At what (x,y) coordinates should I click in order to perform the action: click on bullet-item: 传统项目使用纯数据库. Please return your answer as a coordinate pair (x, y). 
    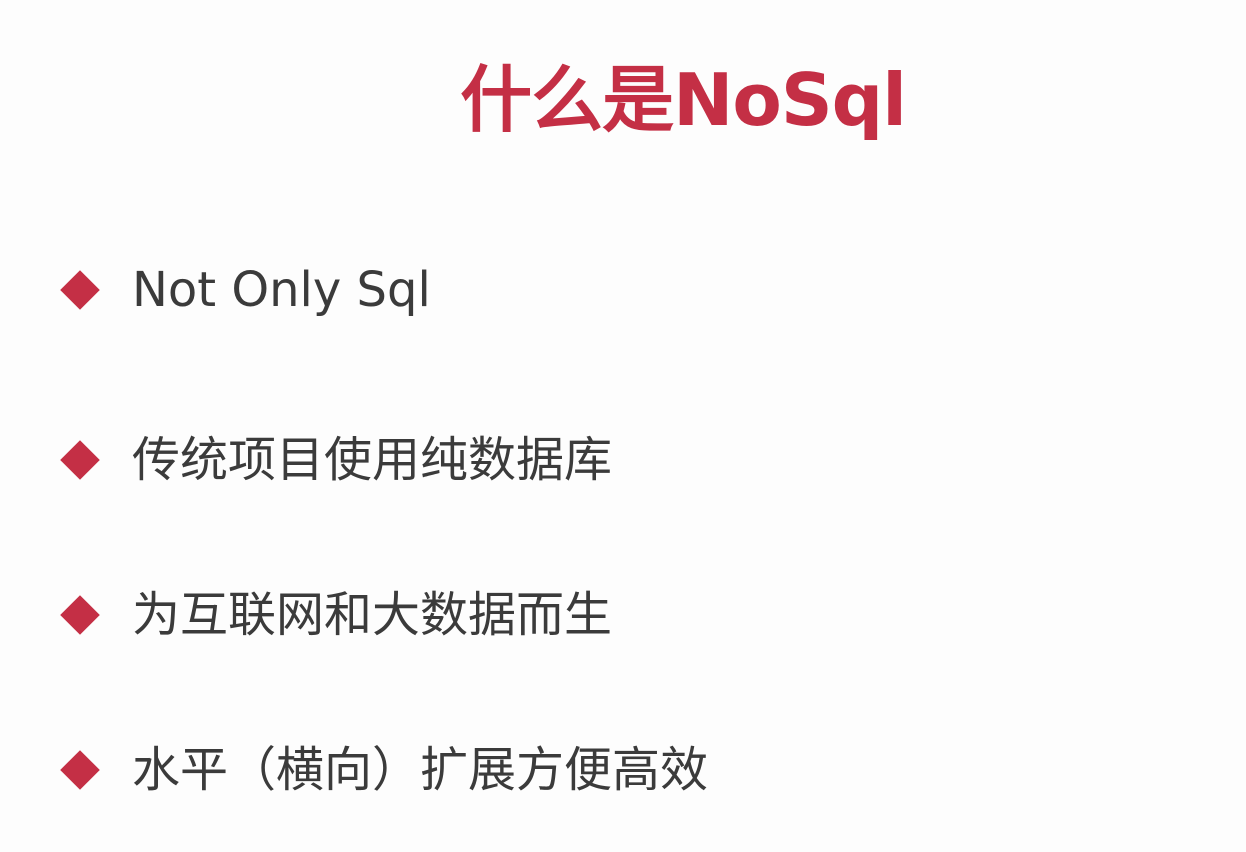
    Looking at the image, I should click on (335, 460).